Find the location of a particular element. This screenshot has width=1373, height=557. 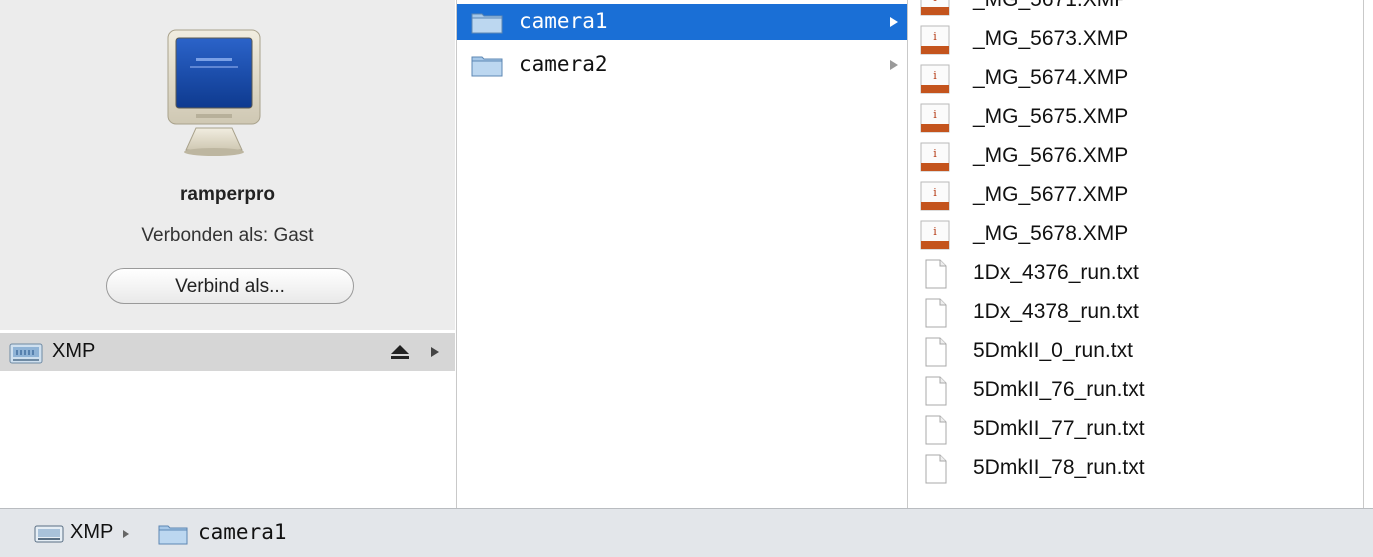

file-row: i _MG_5677.XMP is located at coordinates (1136, 195).